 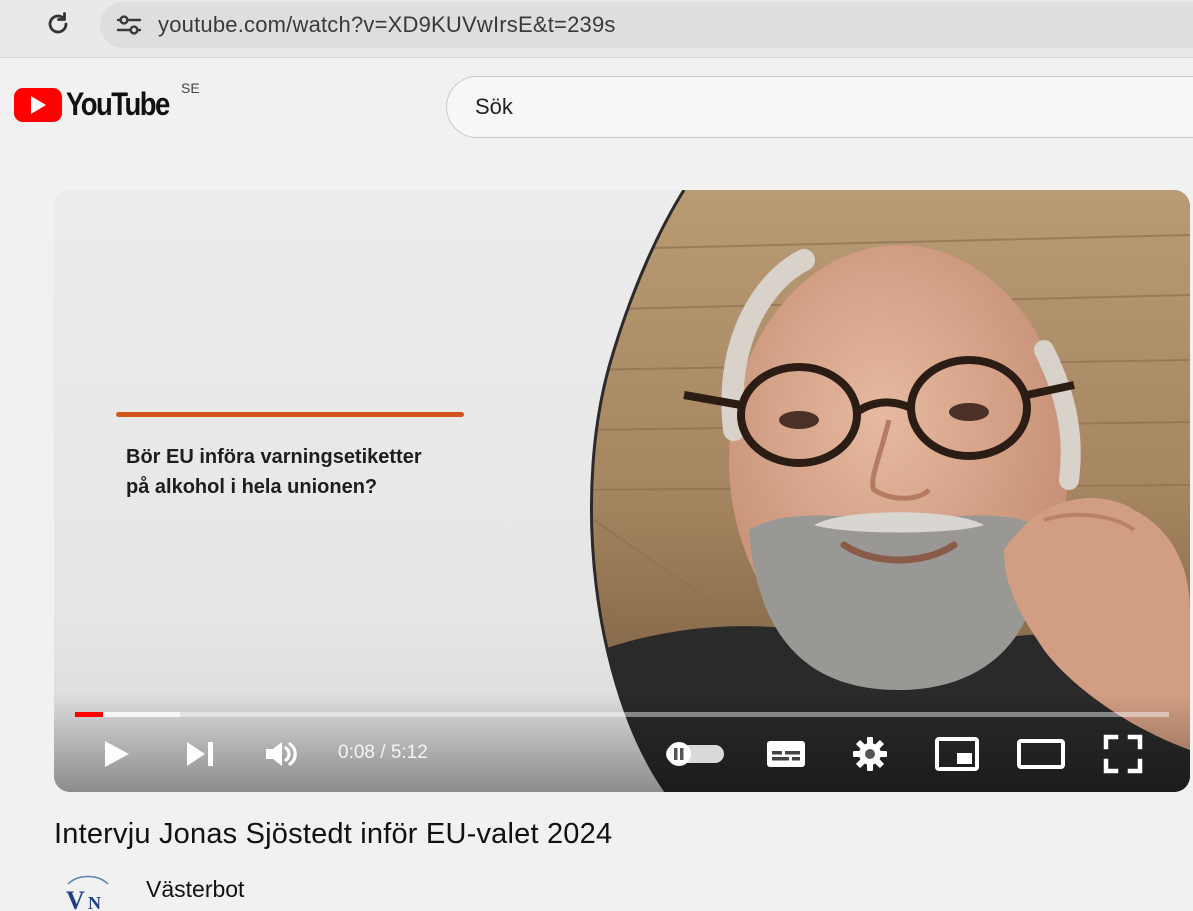 What do you see at coordinates (129, 25) in the screenshot?
I see `site-settings-icon` at bounding box center [129, 25].